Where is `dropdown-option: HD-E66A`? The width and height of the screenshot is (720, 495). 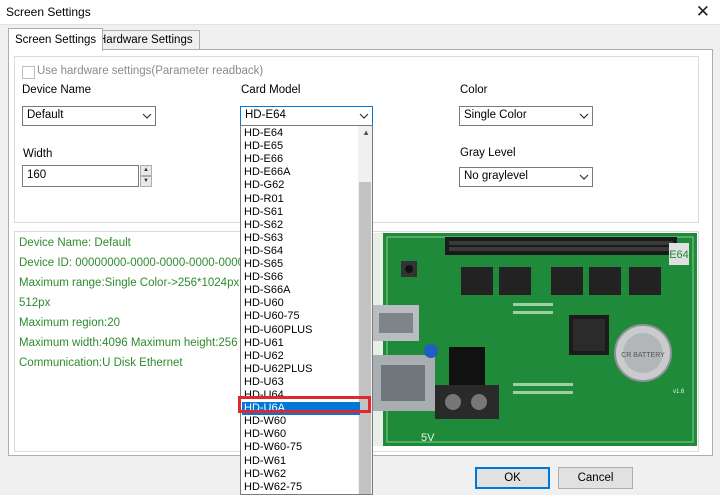
dropdown-option: HD-E66A is located at coordinates (301, 172).